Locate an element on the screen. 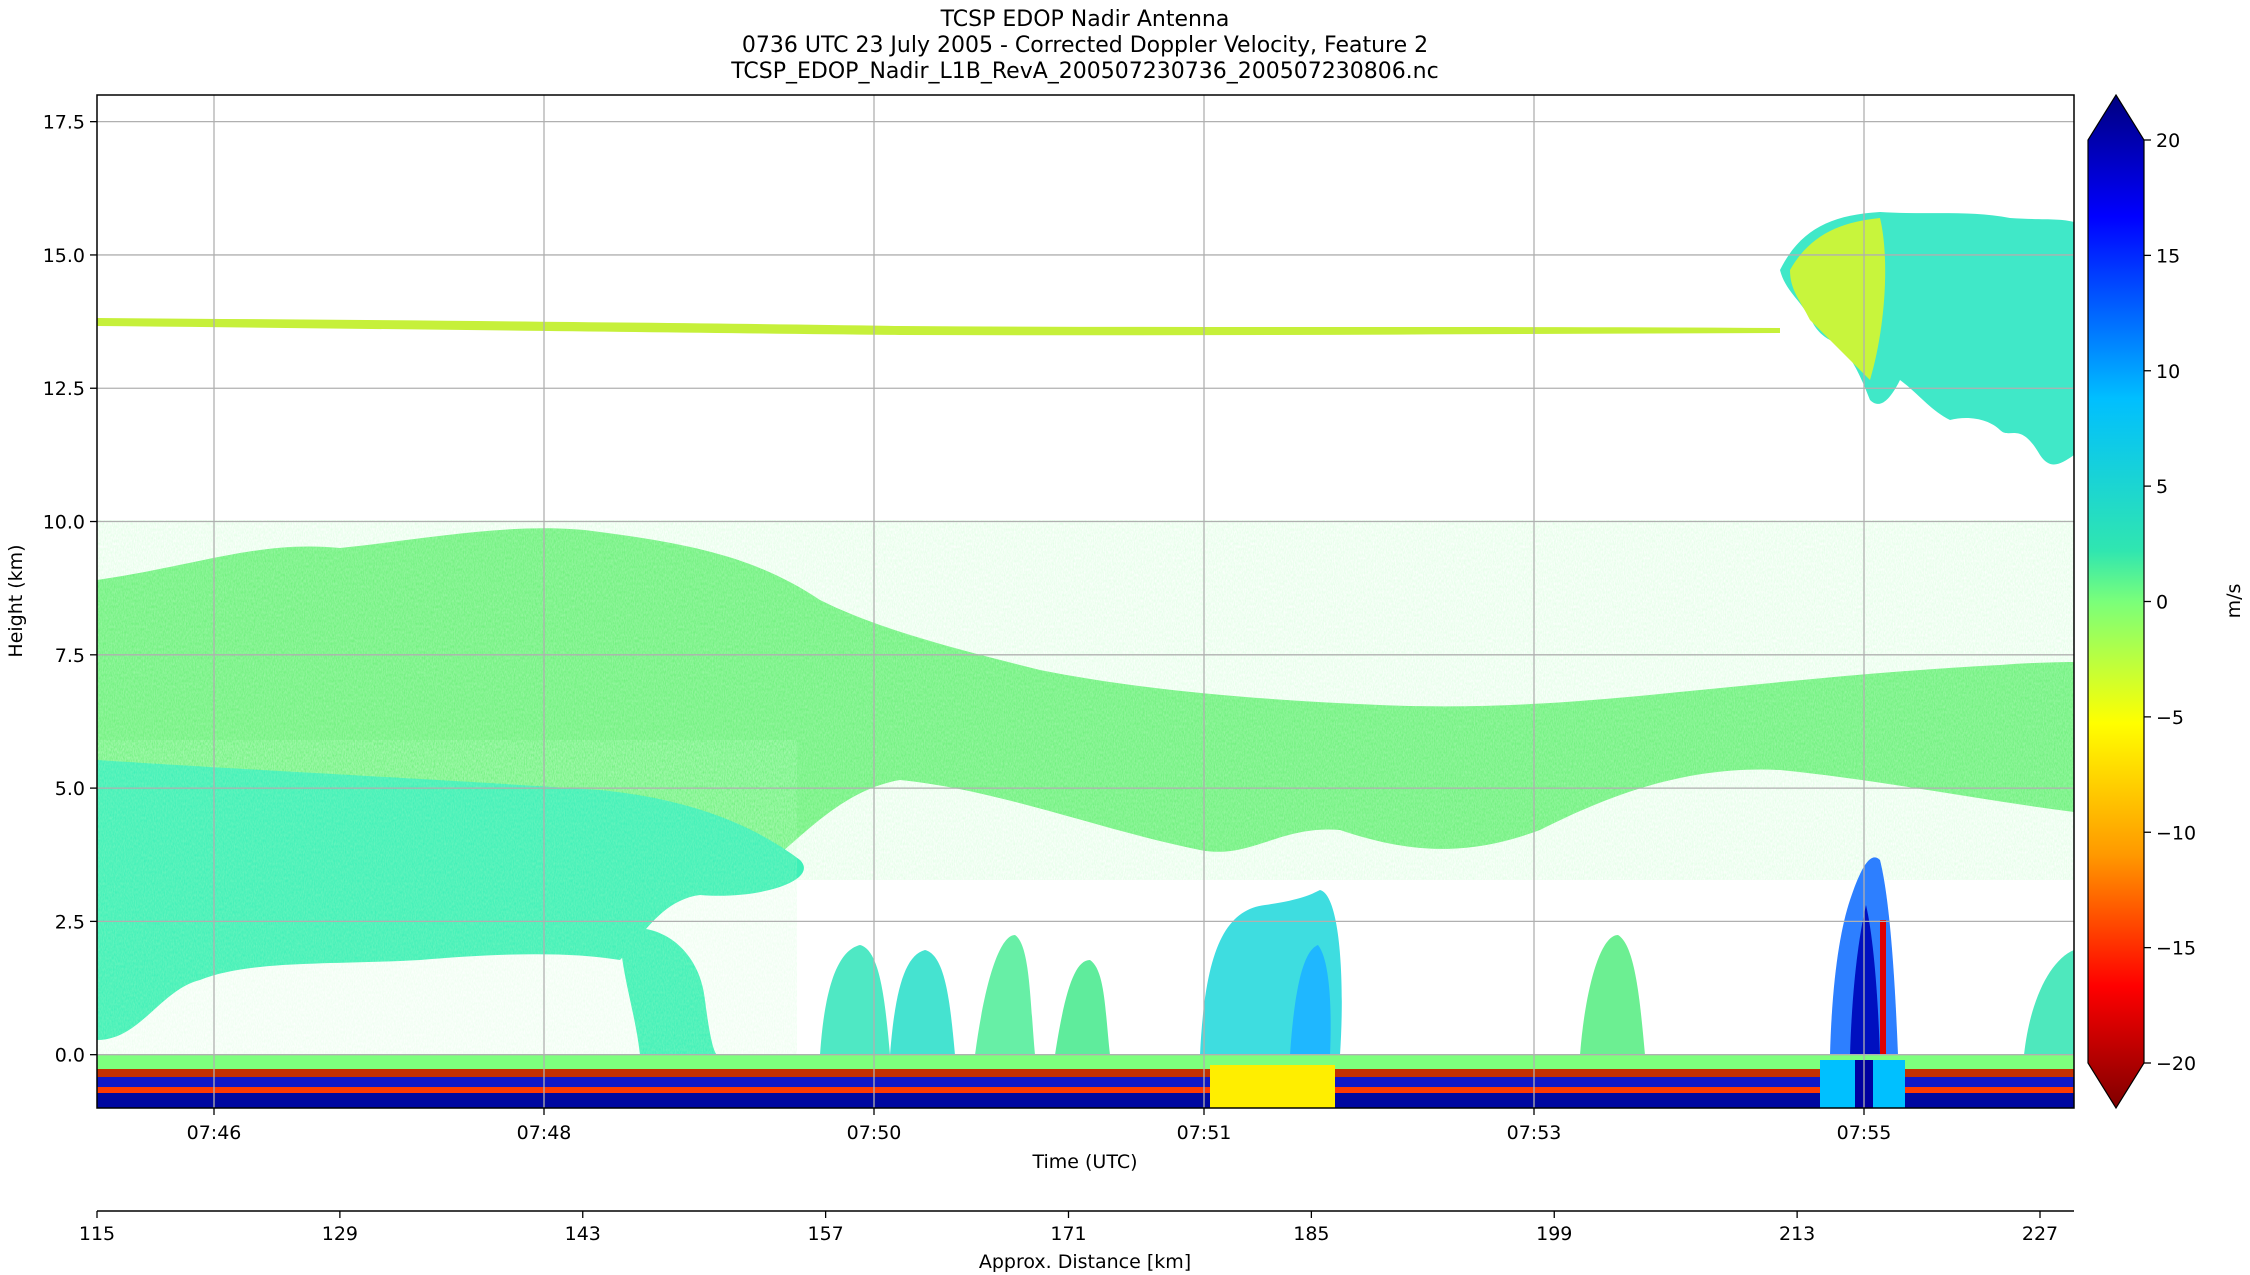 This screenshot has height=1275, width=2250. y-tick-label: 15.0 is located at coordinates (64, 256).